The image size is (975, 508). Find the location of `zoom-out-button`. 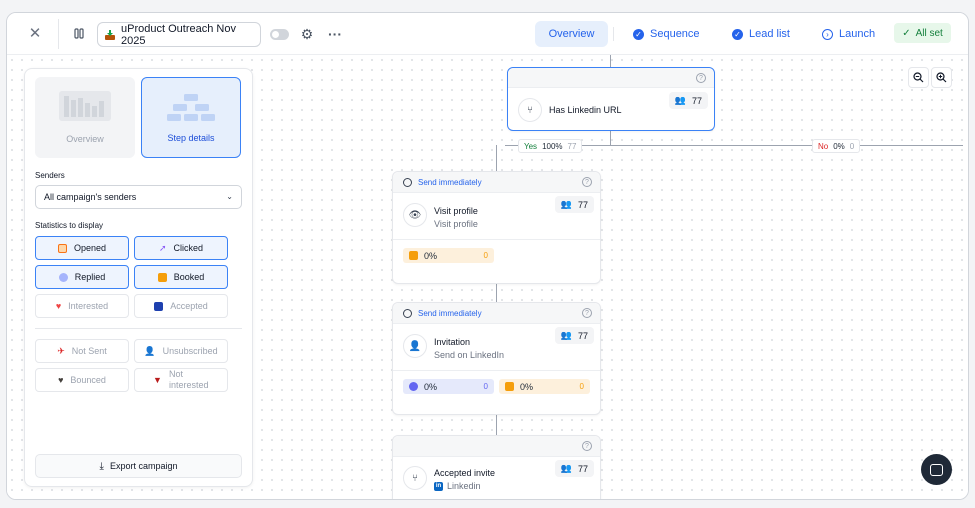

zoom-out-button is located at coordinates (918, 77).